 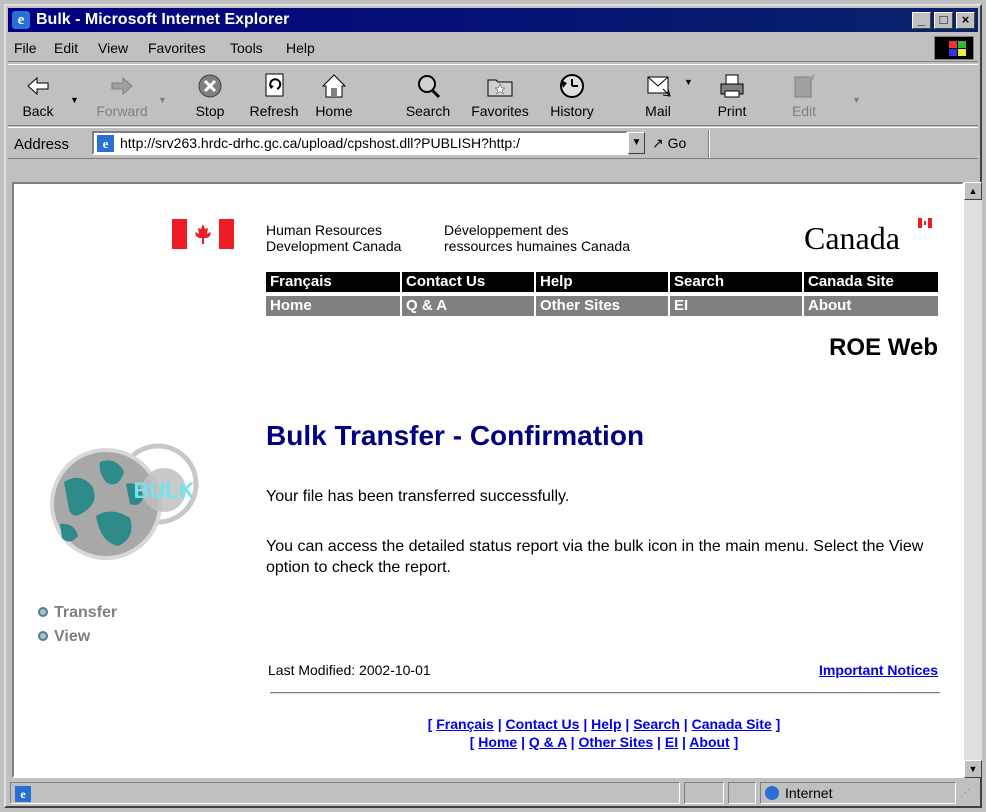 I want to click on print-button: Print, so click(x=732, y=95).